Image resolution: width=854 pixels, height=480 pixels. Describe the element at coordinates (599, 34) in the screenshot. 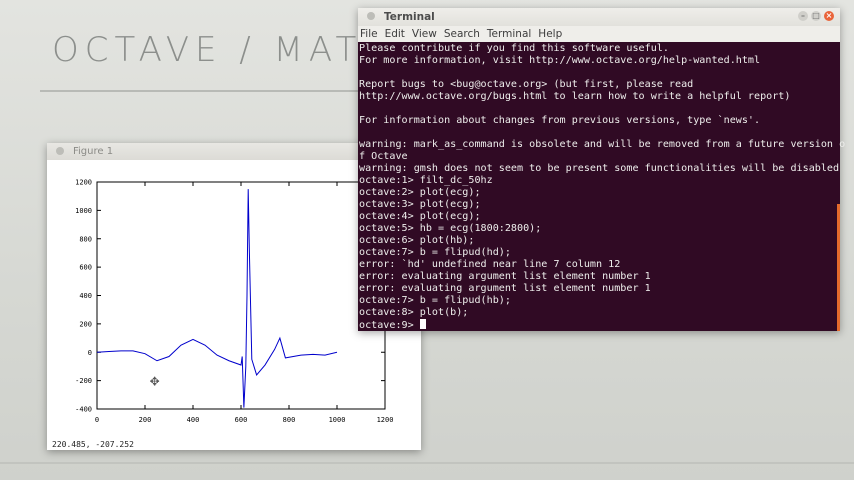

I see `menu-bar: File Edit View Search Terminal Help` at that location.